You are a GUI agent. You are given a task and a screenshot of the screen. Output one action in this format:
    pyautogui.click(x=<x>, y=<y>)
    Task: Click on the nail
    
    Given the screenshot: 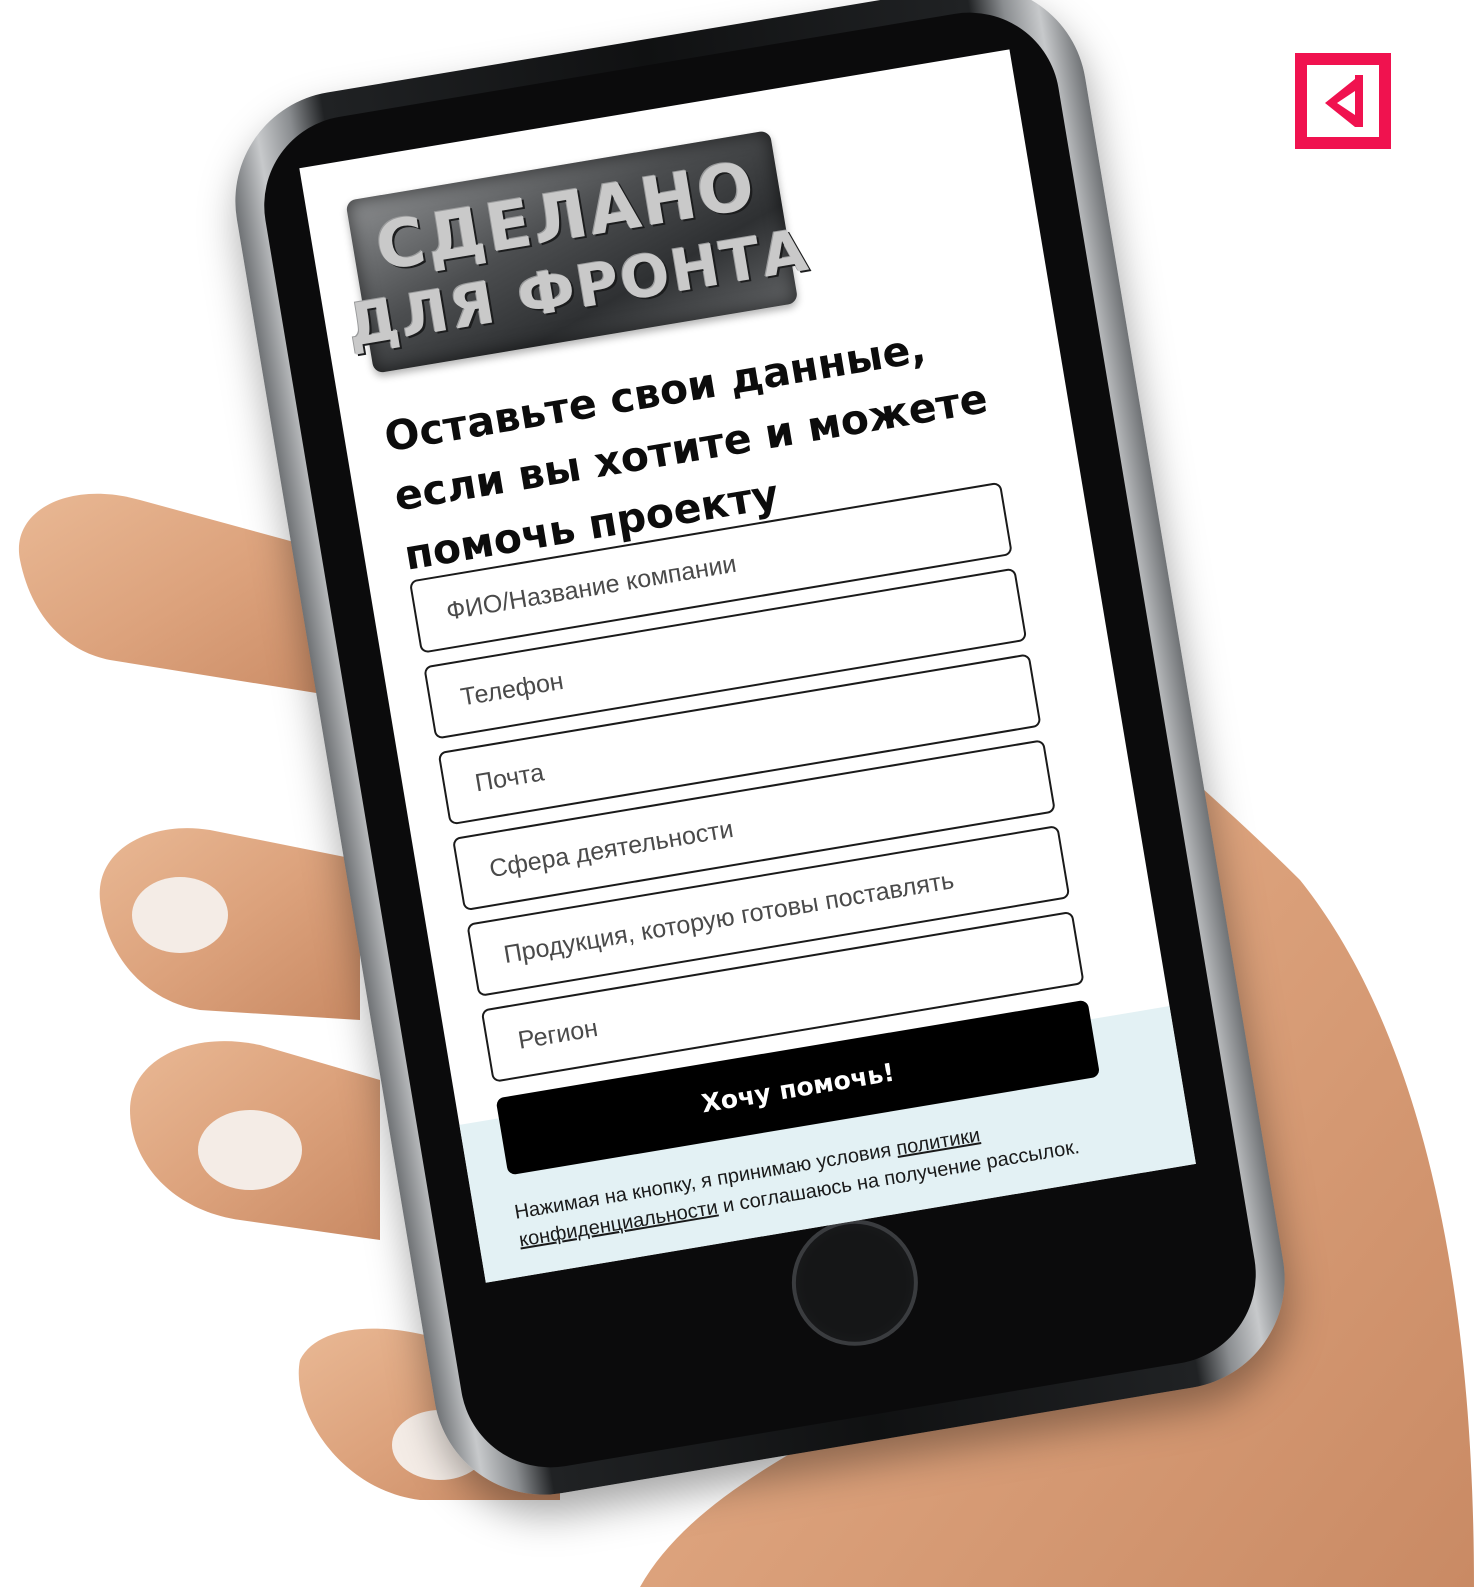 What is the action you would take?
    pyautogui.click(x=180, y=915)
    